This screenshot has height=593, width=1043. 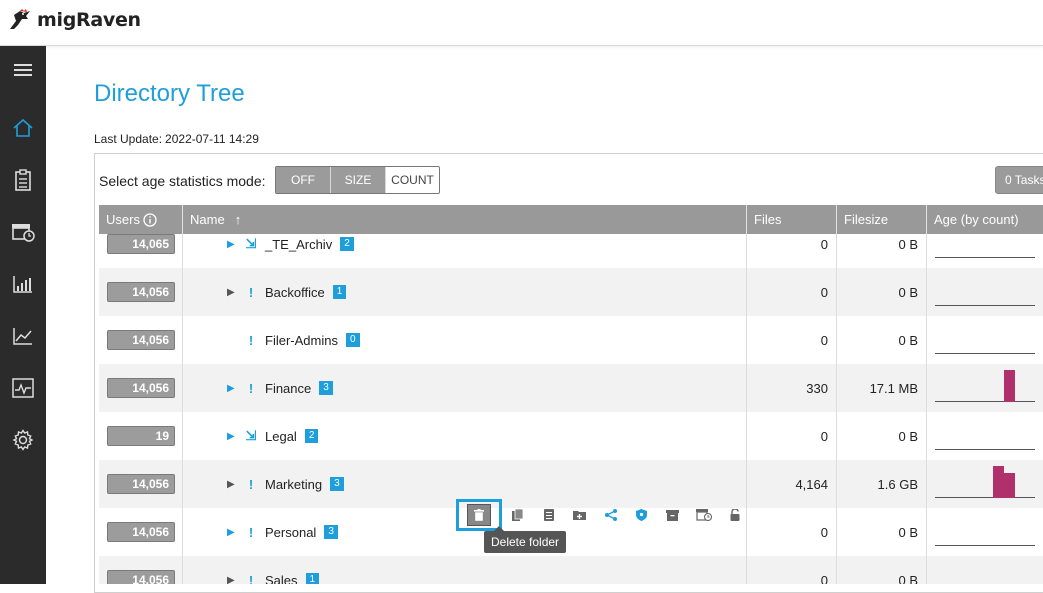 What do you see at coordinates (571, 251) in the screenshot?
I see `table-row: 14,065 ▶ ⇲ _TE_Archiv 2 0 0 B` at bounding box center [571, 251].